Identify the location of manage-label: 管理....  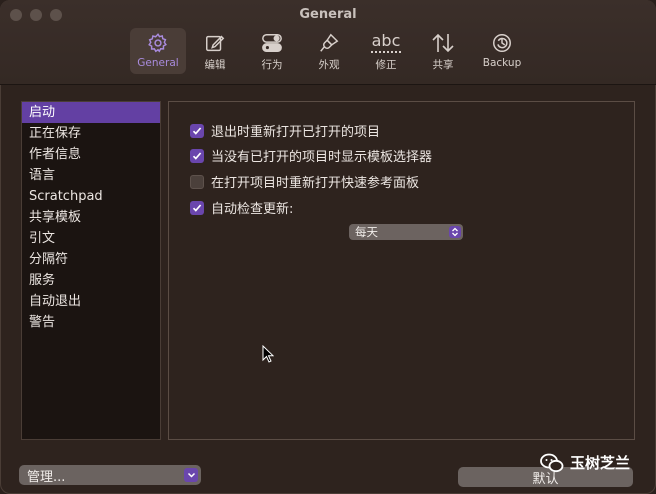
(46, 477).